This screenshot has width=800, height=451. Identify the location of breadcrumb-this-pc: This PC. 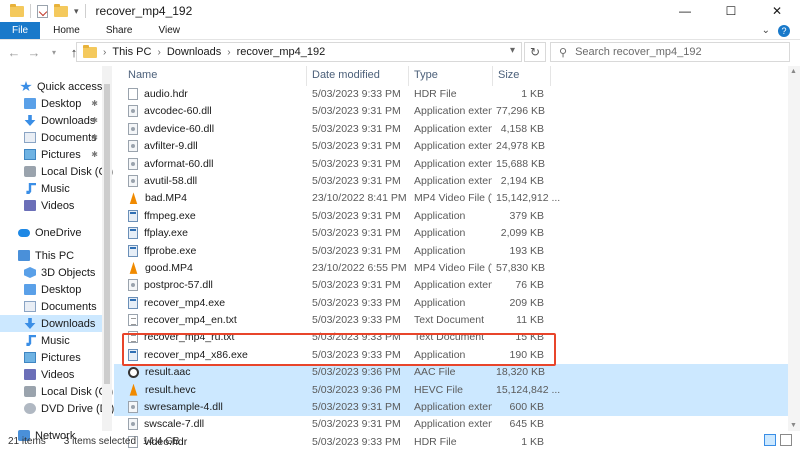
(131, 52).